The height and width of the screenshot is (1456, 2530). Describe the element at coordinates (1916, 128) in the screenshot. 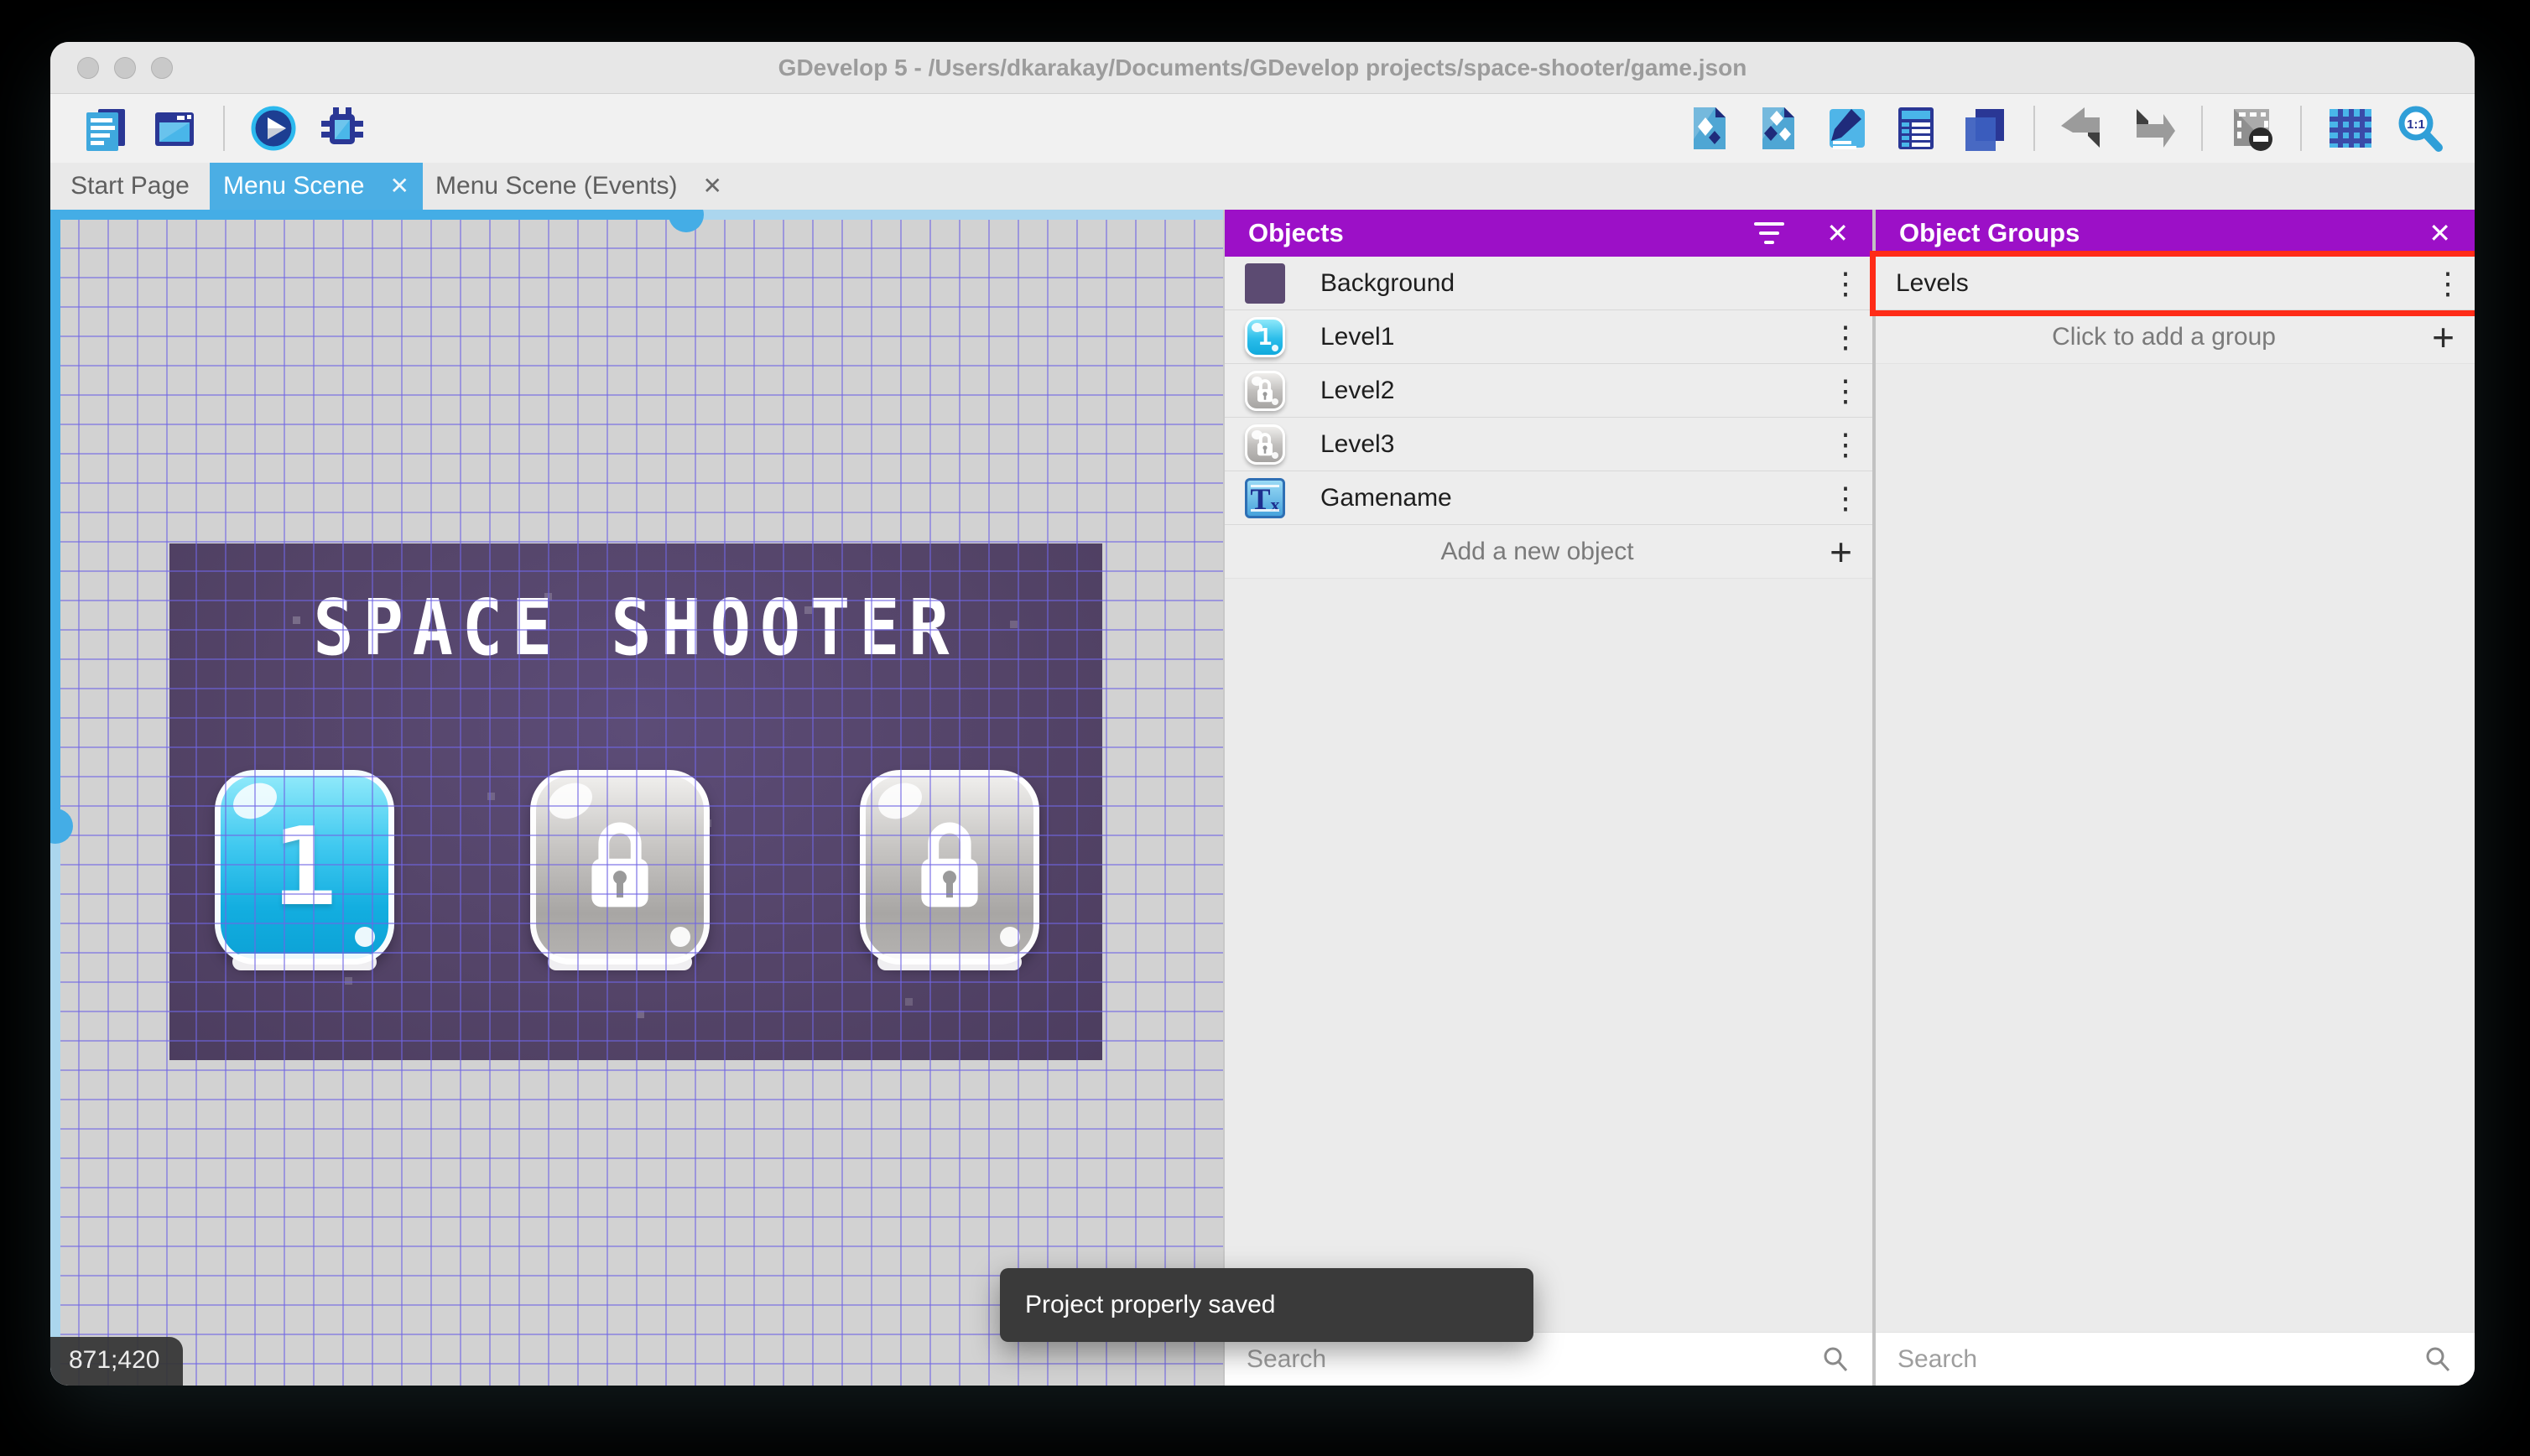

I see `open-instances-list-button` at that location.